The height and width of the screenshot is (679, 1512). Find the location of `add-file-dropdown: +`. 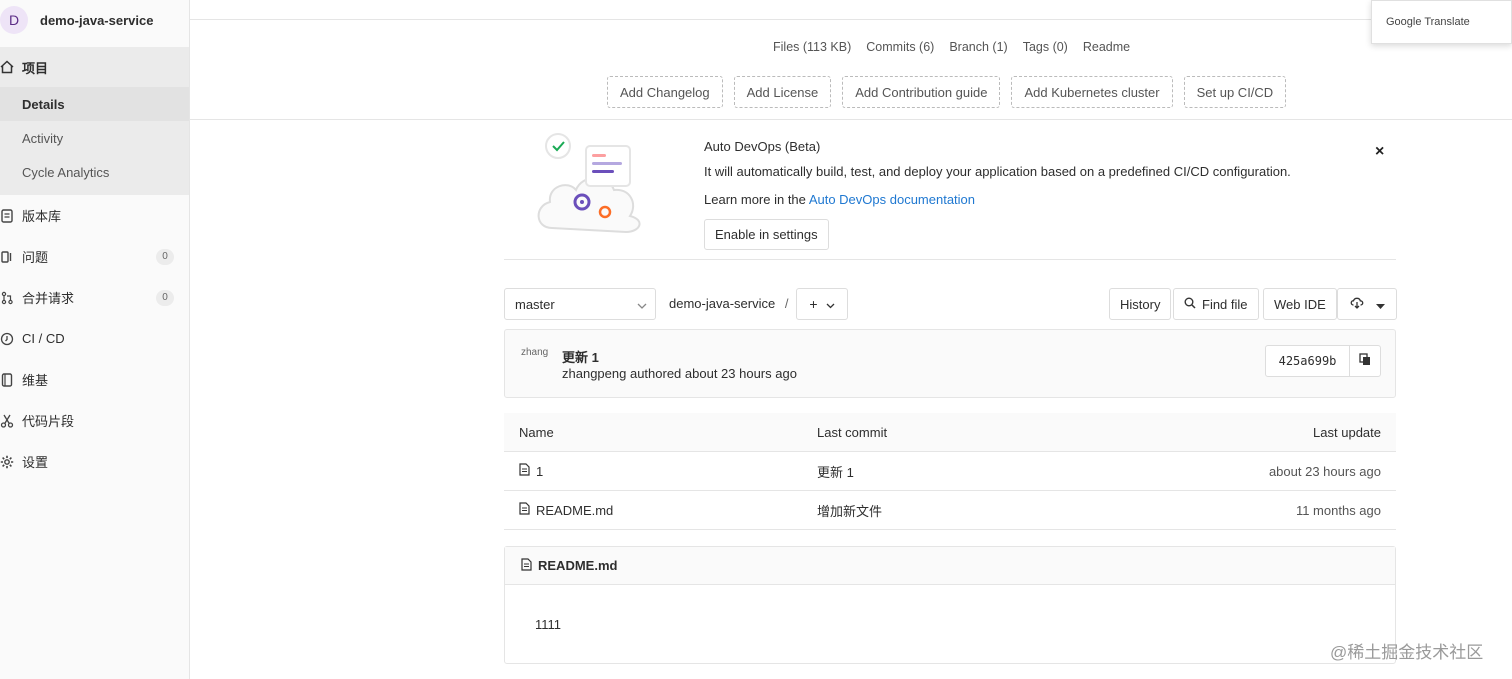

add-file-dropdown: + is located at coordinates (822, 304).